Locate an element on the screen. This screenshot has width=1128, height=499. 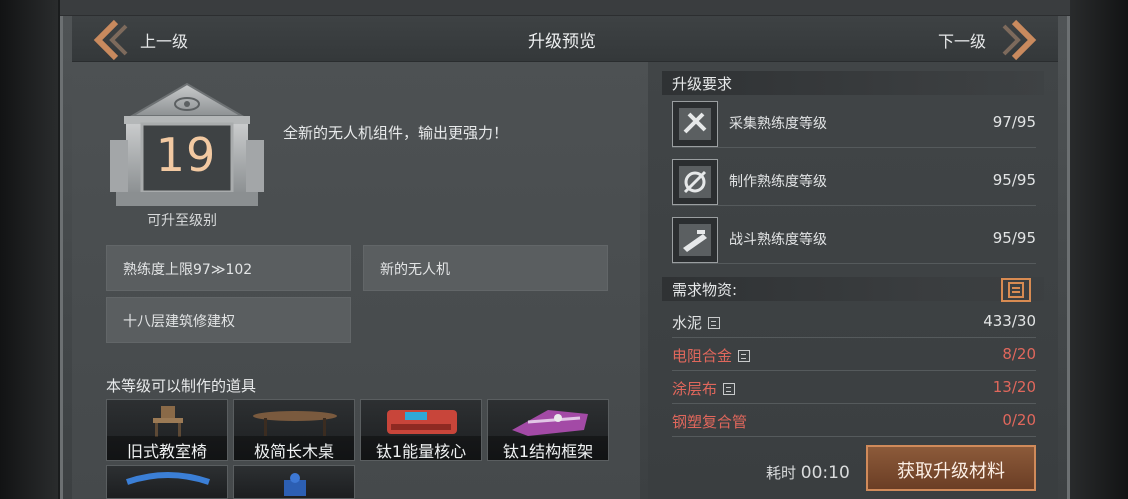
gather-skill-icon is located at coordinates (695, 124).